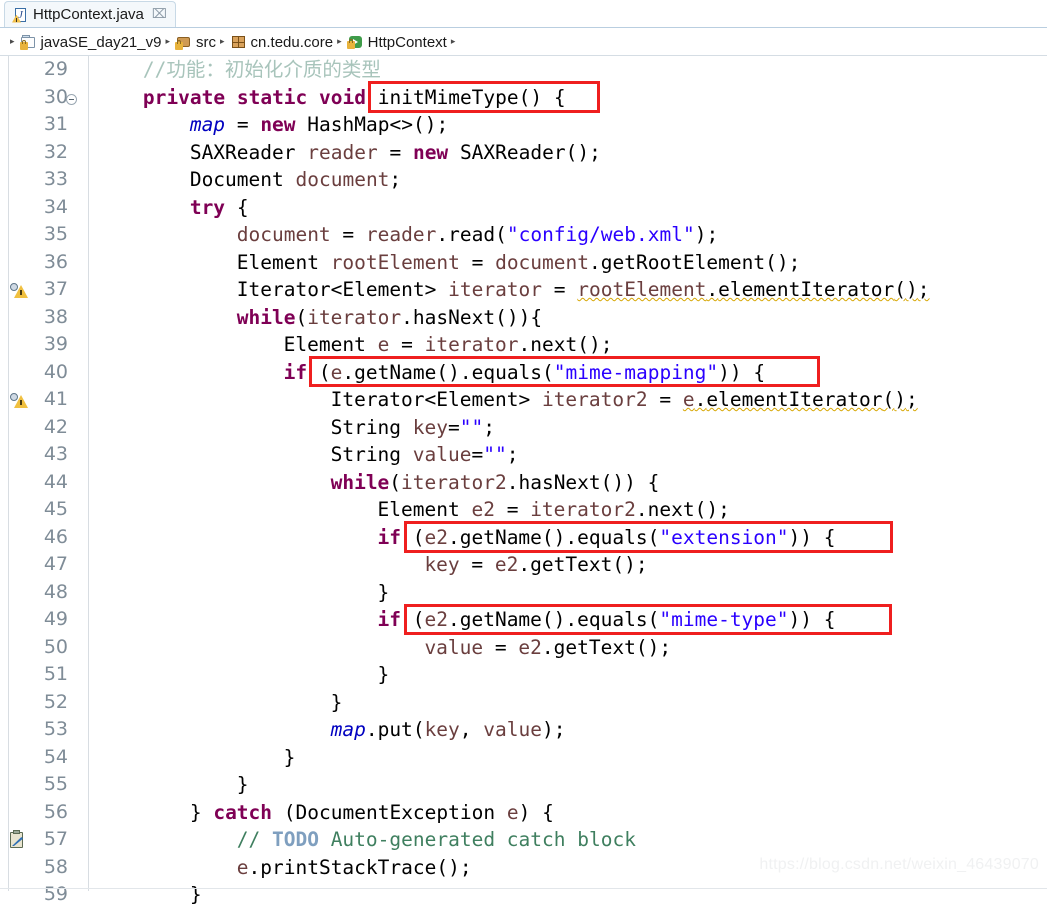  I want to click on code-line: 43 String value="";, so click(523, 455).